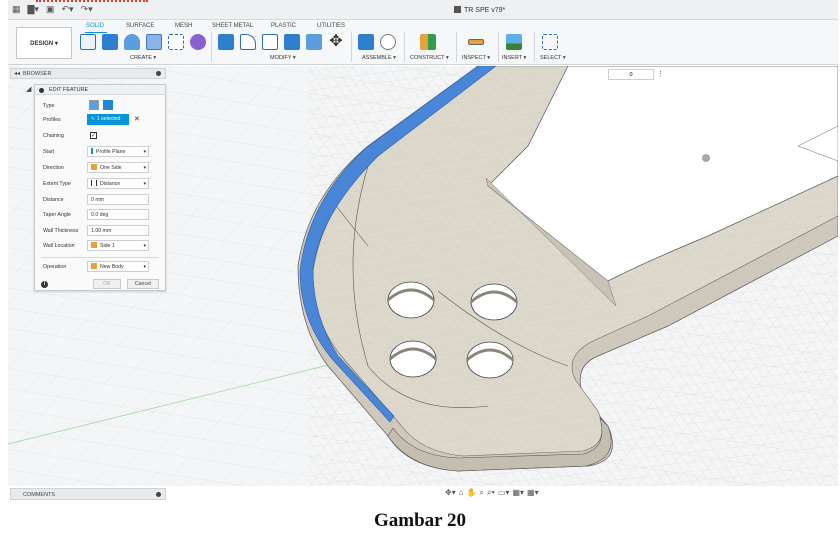 The height and width of the screenshot is (535, 840). What do you see at coordinates (49, 106) in the screenshot?
I see `type-label: Type` at bounding box center [49, 106].